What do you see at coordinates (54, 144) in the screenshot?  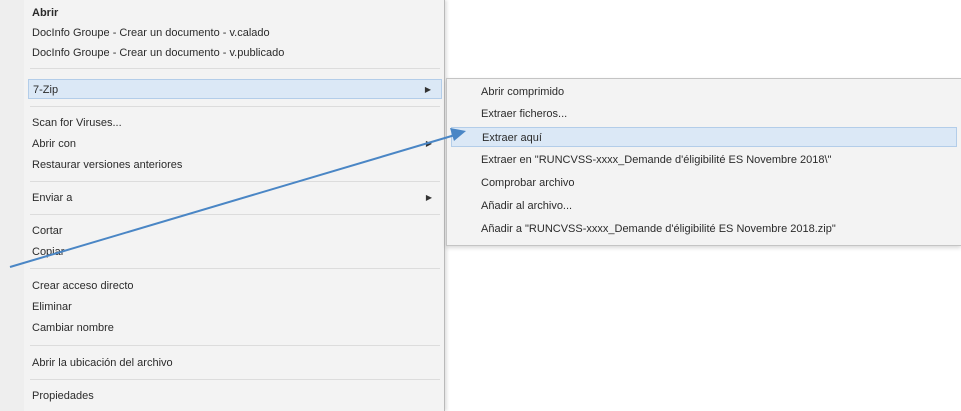 I see `menu-item-label: Abrir con` at bounding box center [54, 144].